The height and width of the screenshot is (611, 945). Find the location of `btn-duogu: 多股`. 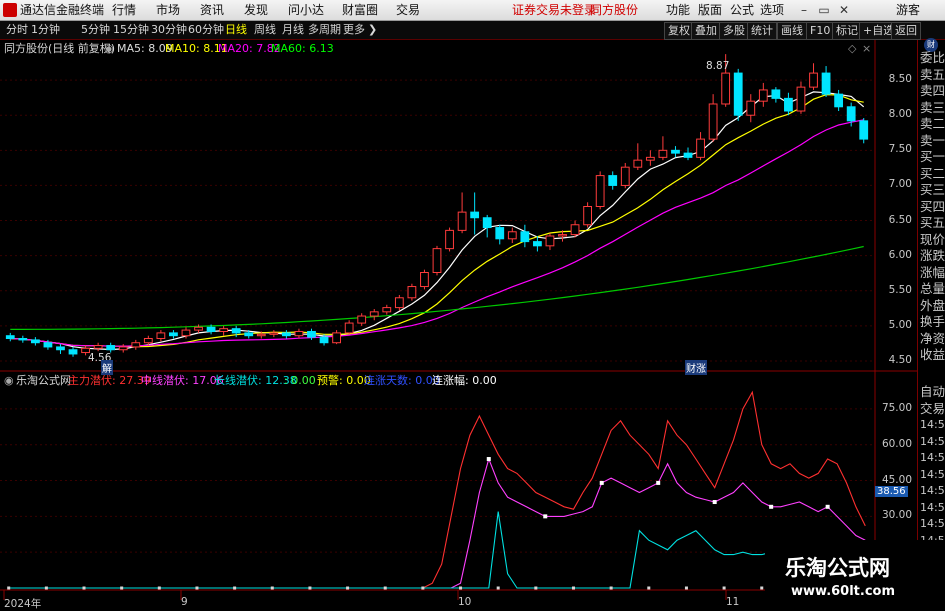

btn-duogu: 多股 is located at coordinates (734, 31).